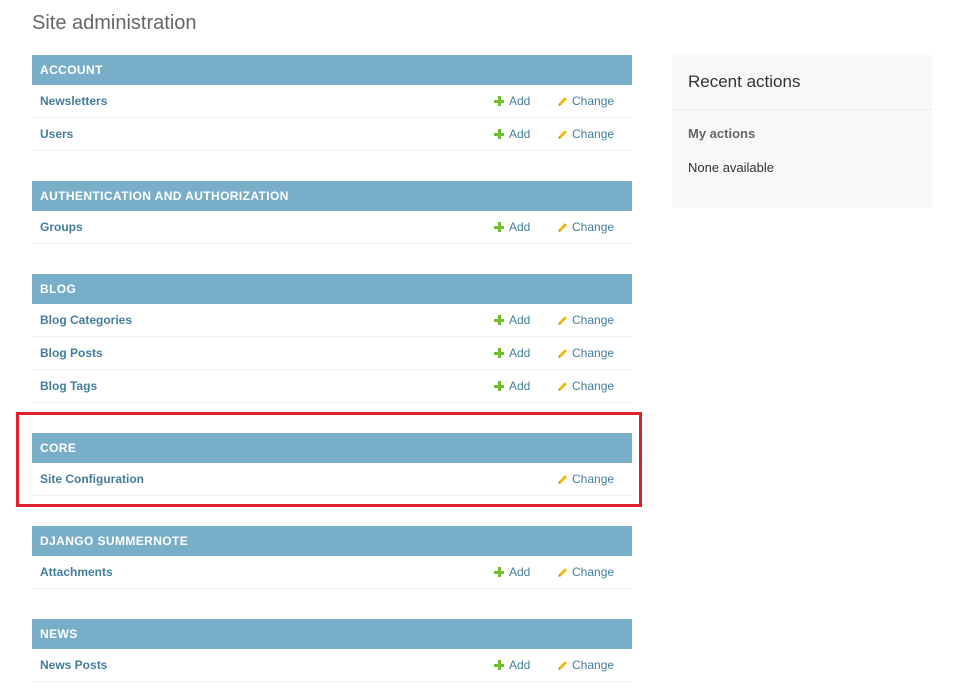 This screenshot has width=959, height=693. I want to click on module-caption: NEWS, so click(332, 634).